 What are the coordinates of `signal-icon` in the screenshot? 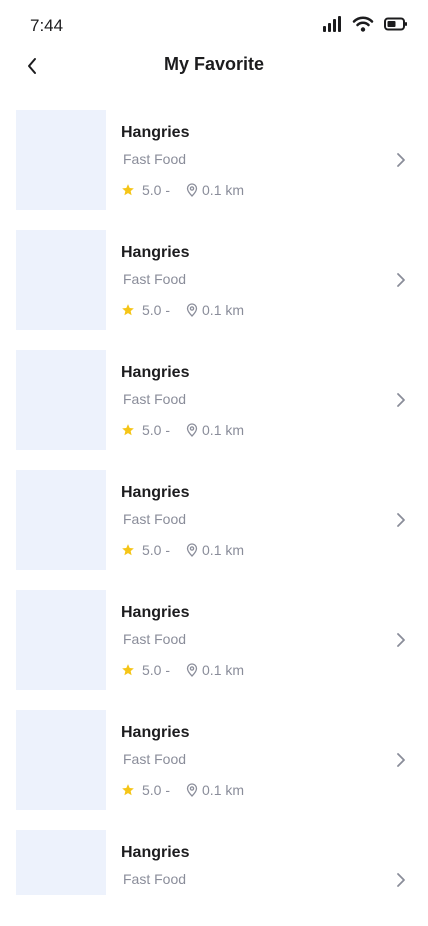 It's located at (332, 24).